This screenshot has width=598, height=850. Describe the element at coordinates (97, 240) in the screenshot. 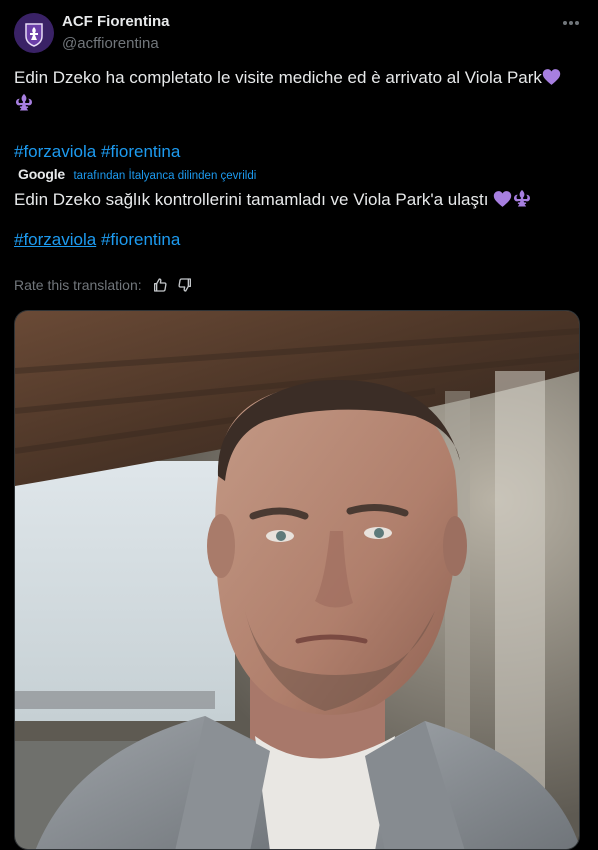

I see `hashtags-translated: #forzaviola #fiorentina` at that location.